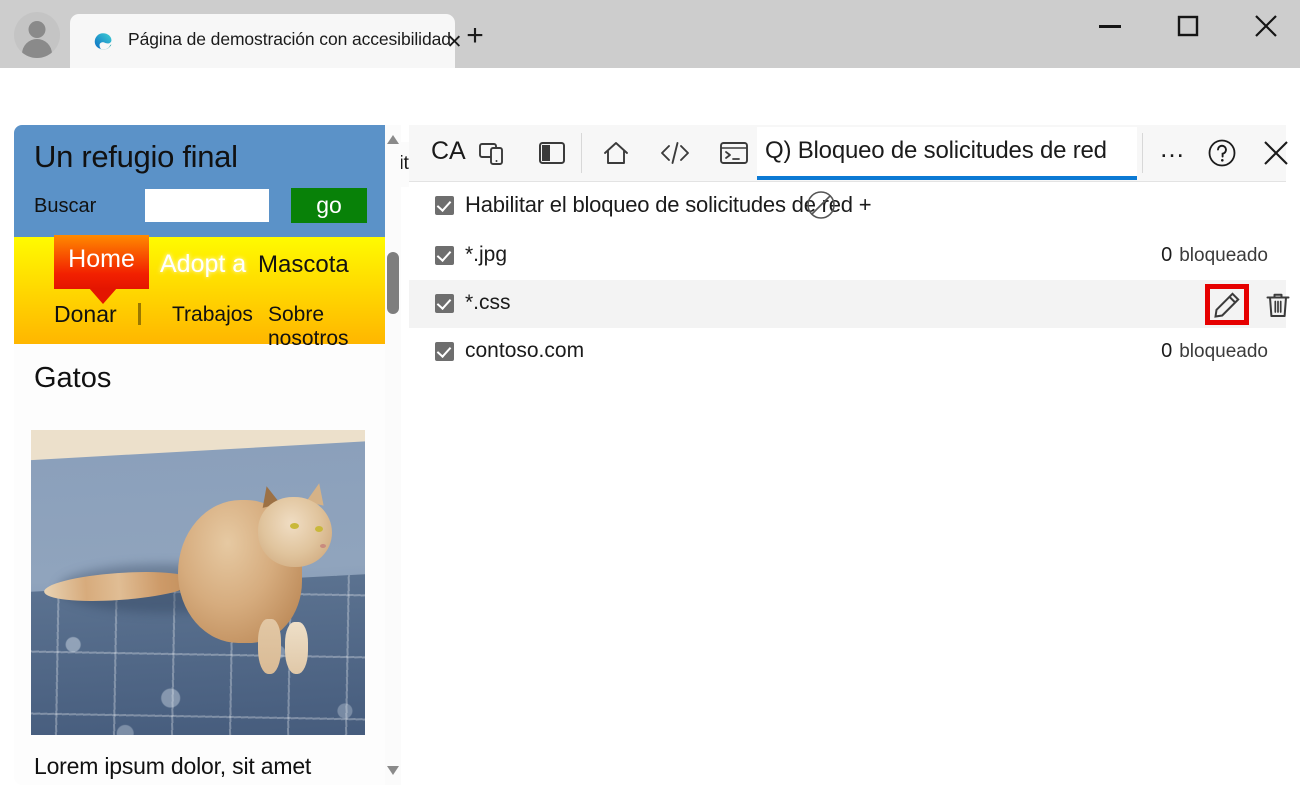 This screenshot has width=1300, height=790. Describe the element at coordinates (393, 283) in the screenshot. I see `scrollbar-thumb` at that location.